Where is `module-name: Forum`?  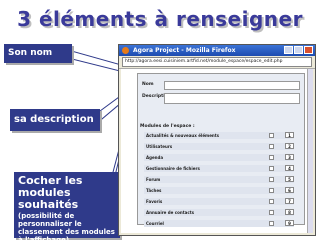 module-name: Forum is located at coordinates (153, 179).